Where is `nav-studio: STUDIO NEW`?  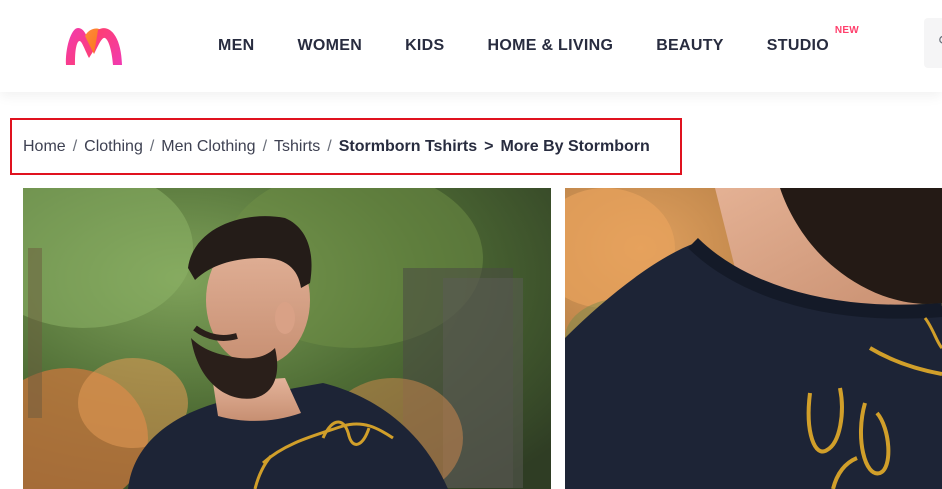
nav-studio: STUDIO NEW is located at coordinates (812, 40).